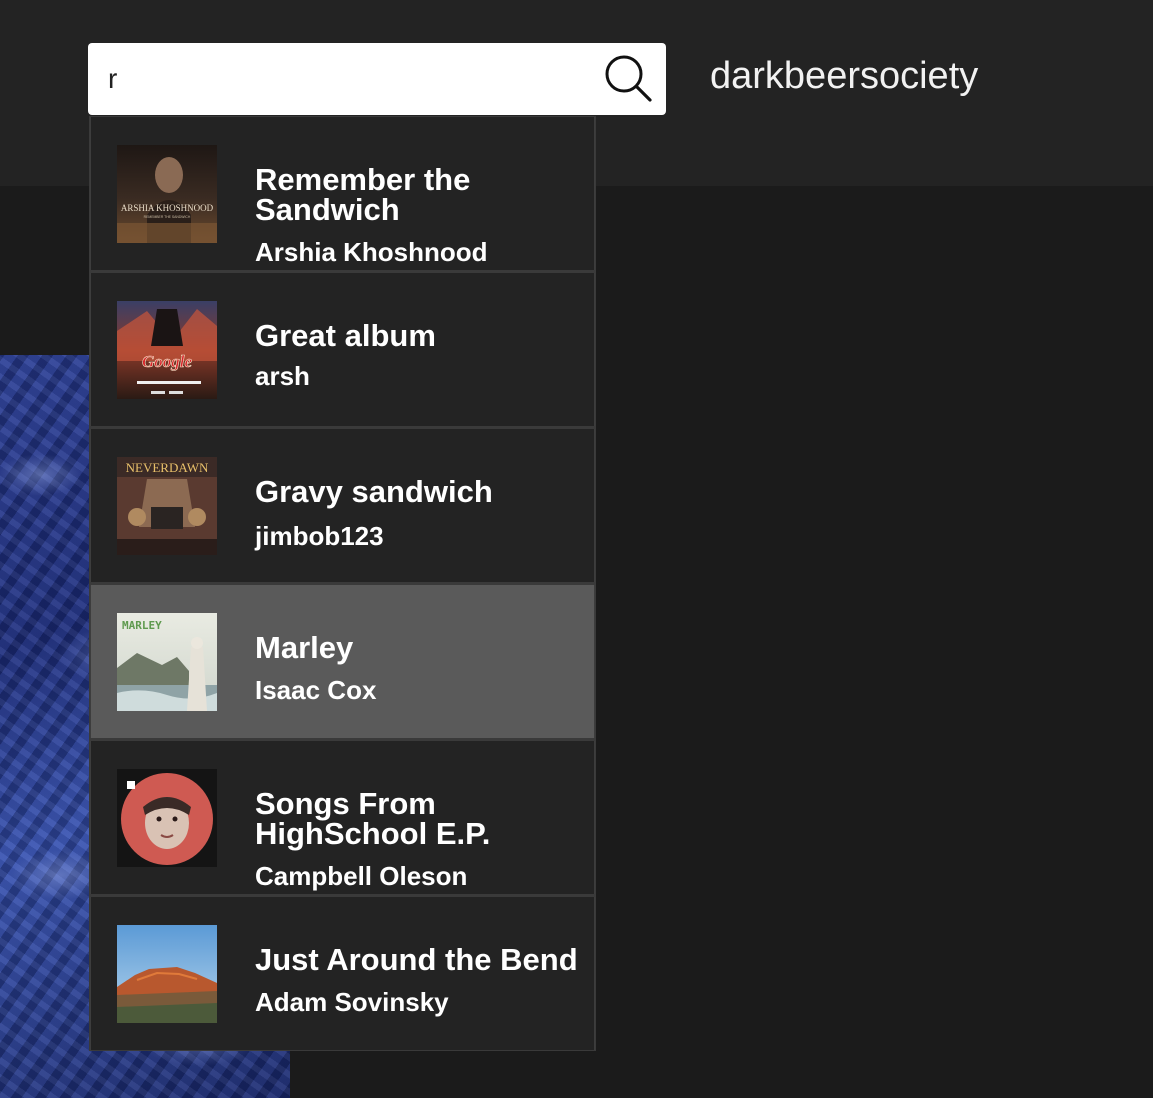  I want to click on album-artist: Arshia Khoshnood, so click(371, 252).